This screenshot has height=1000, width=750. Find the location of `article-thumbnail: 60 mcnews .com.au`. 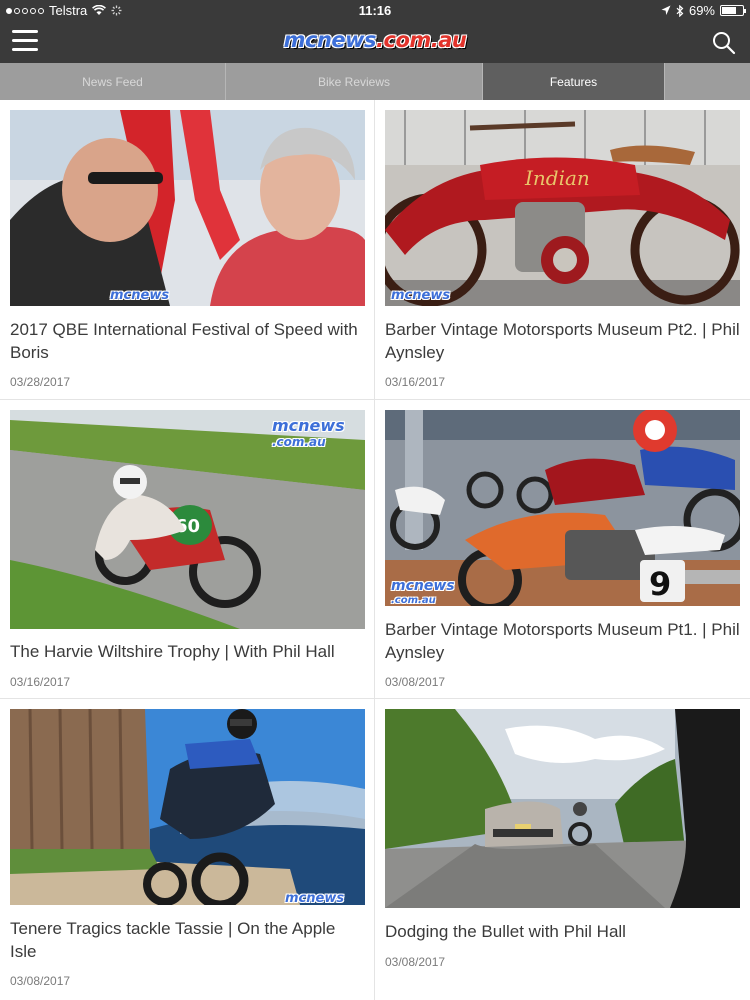

article-thumbnail: 60 mcnews .com.au is located at coordinates (187, 519).